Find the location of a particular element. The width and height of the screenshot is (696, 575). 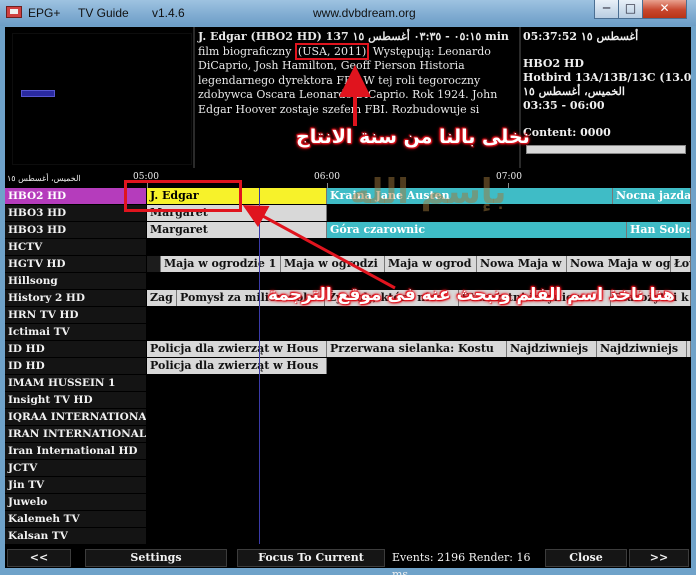

annotation-arrows is located at coordinates (319, 177).